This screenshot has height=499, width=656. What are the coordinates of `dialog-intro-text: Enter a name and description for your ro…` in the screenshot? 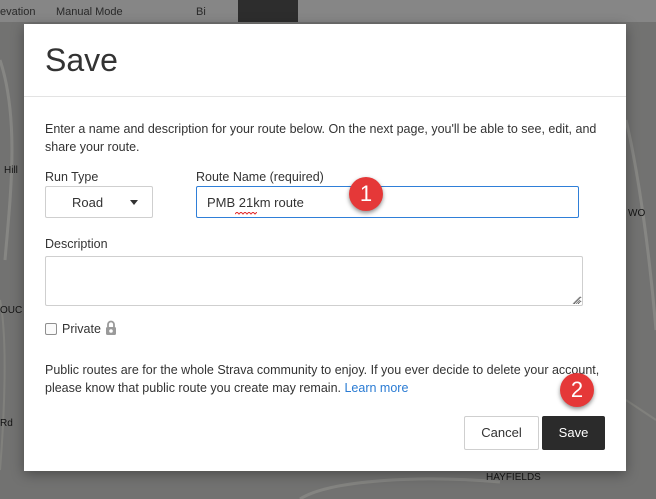 It's located at (321, 138).